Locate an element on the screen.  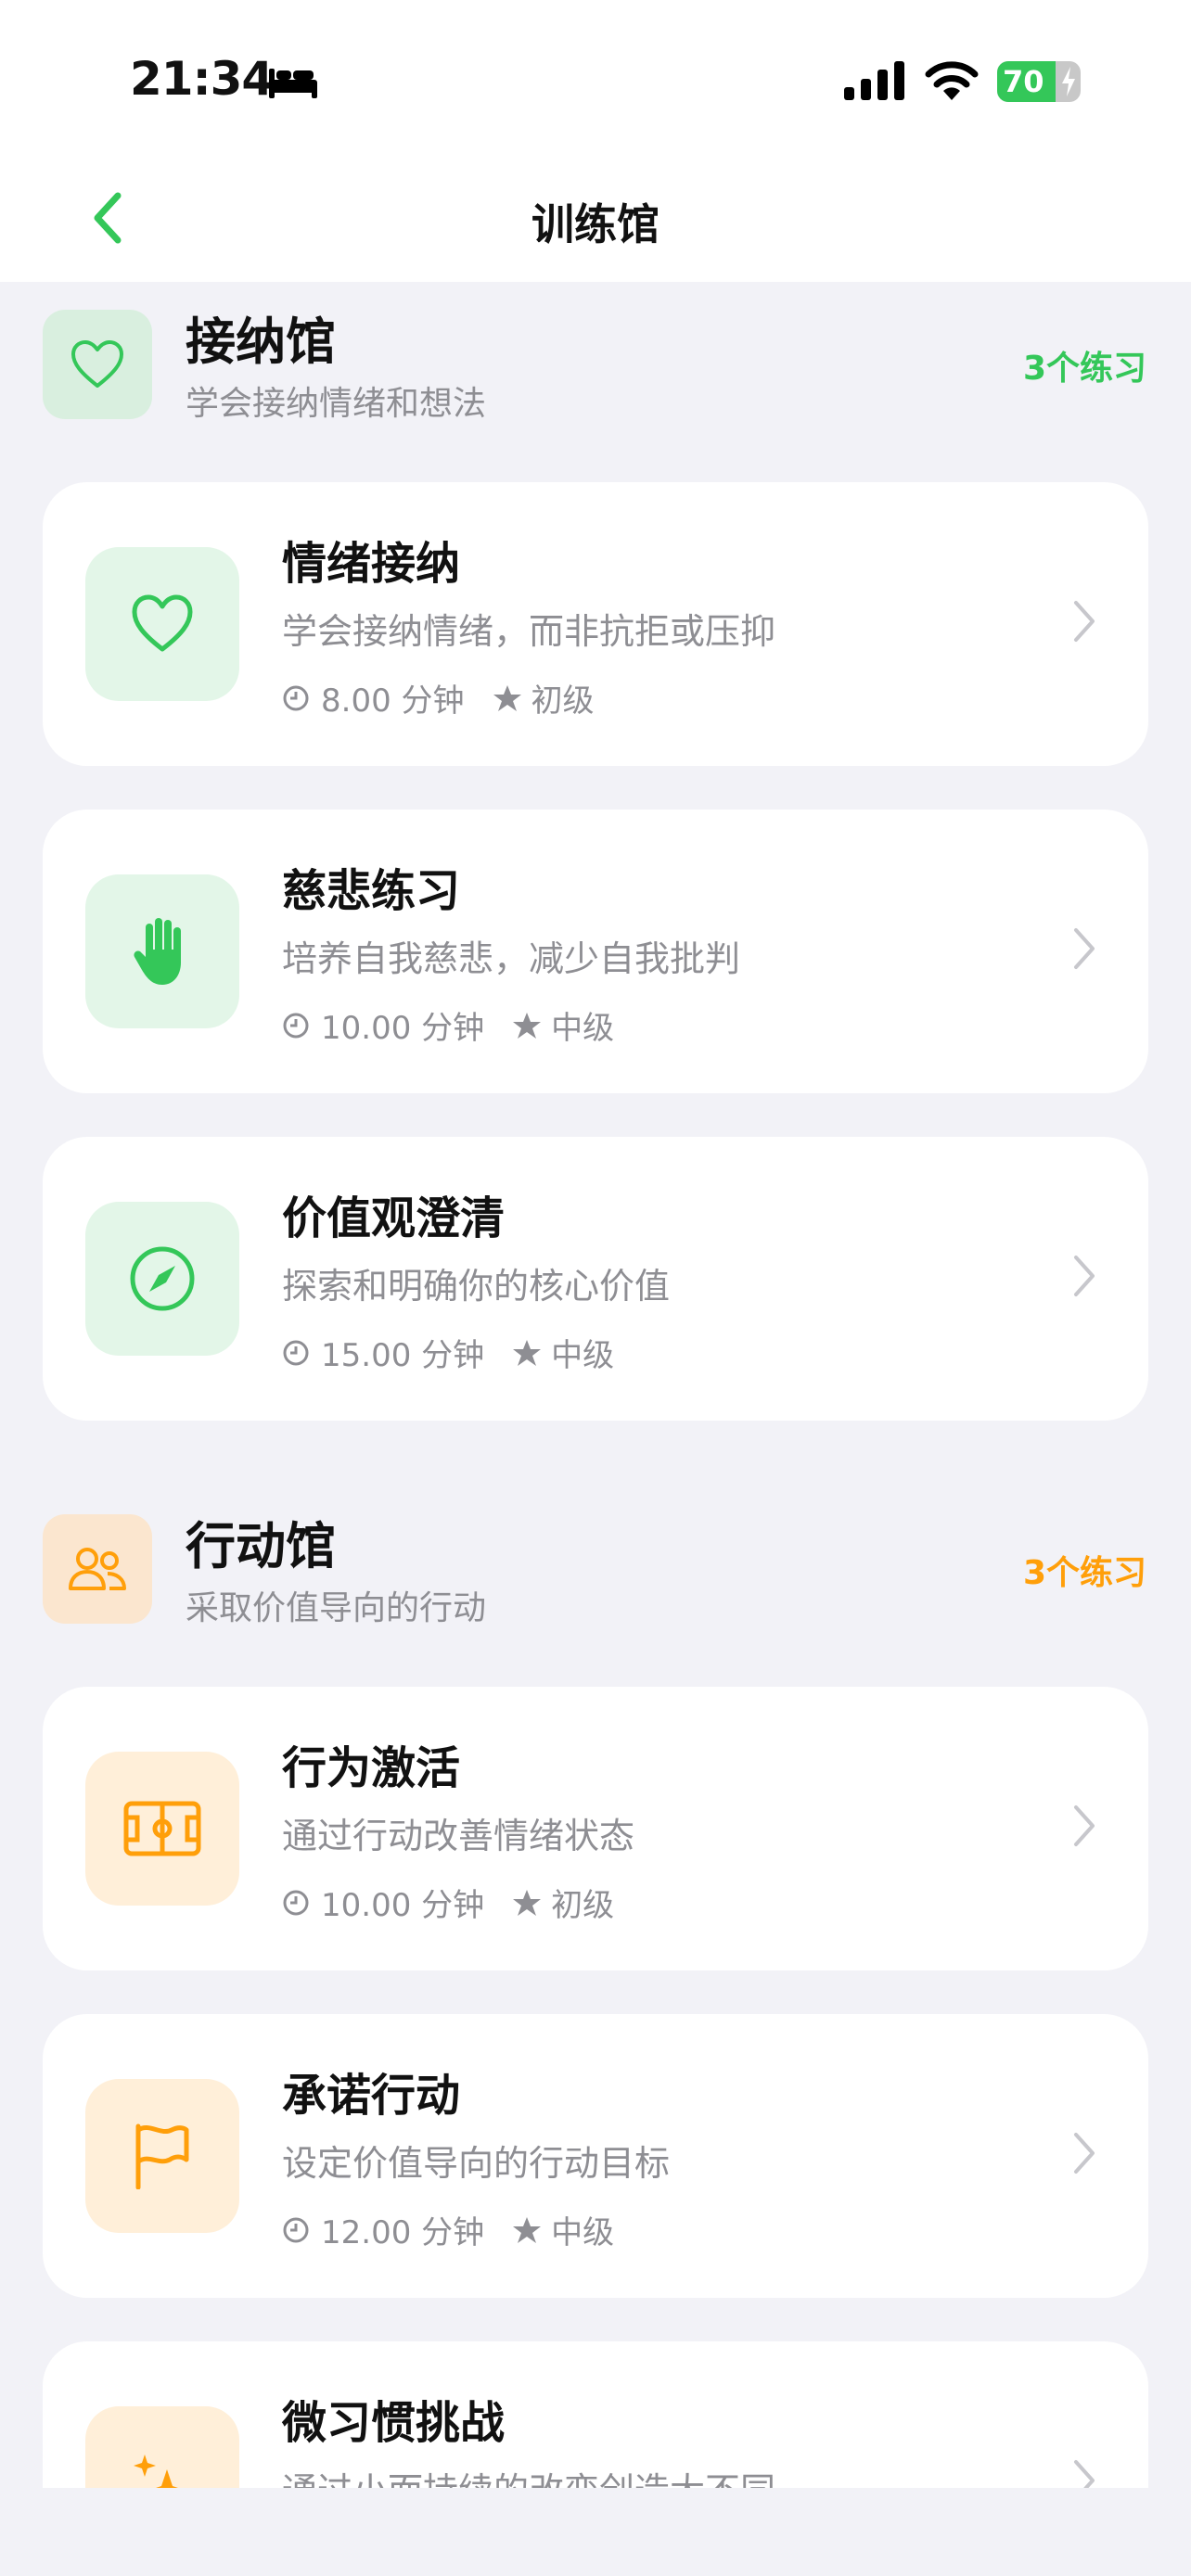
battery-percent: 70 is located at coordinates (1023, 81).